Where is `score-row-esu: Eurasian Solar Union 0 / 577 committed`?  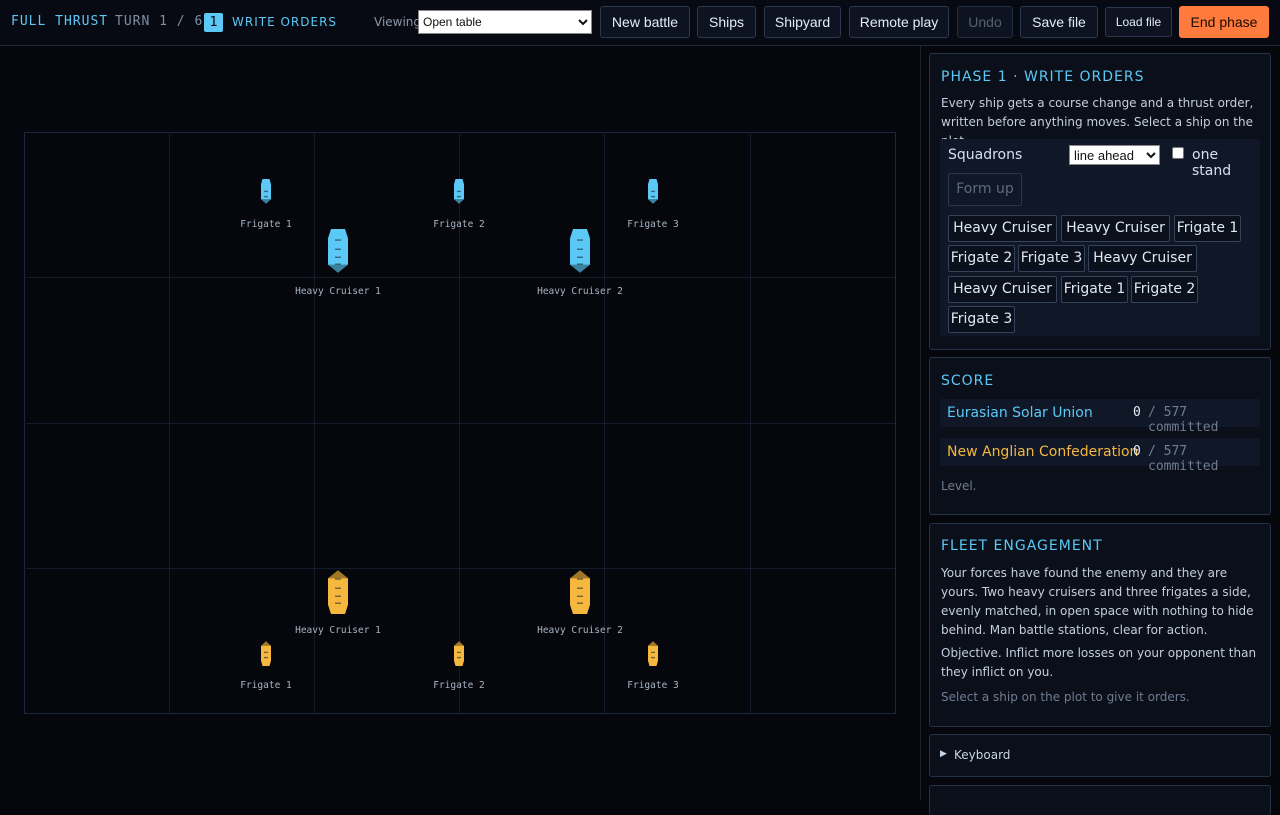
score-row-esu: Eurasian Solar Union 0 / 577 committed is located at coordinates (1100, 417).